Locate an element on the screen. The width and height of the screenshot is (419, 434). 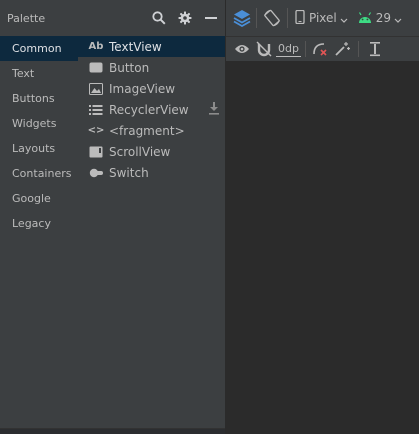
palette-item-textview: Ab TextView is located at coordinates (152, 46).